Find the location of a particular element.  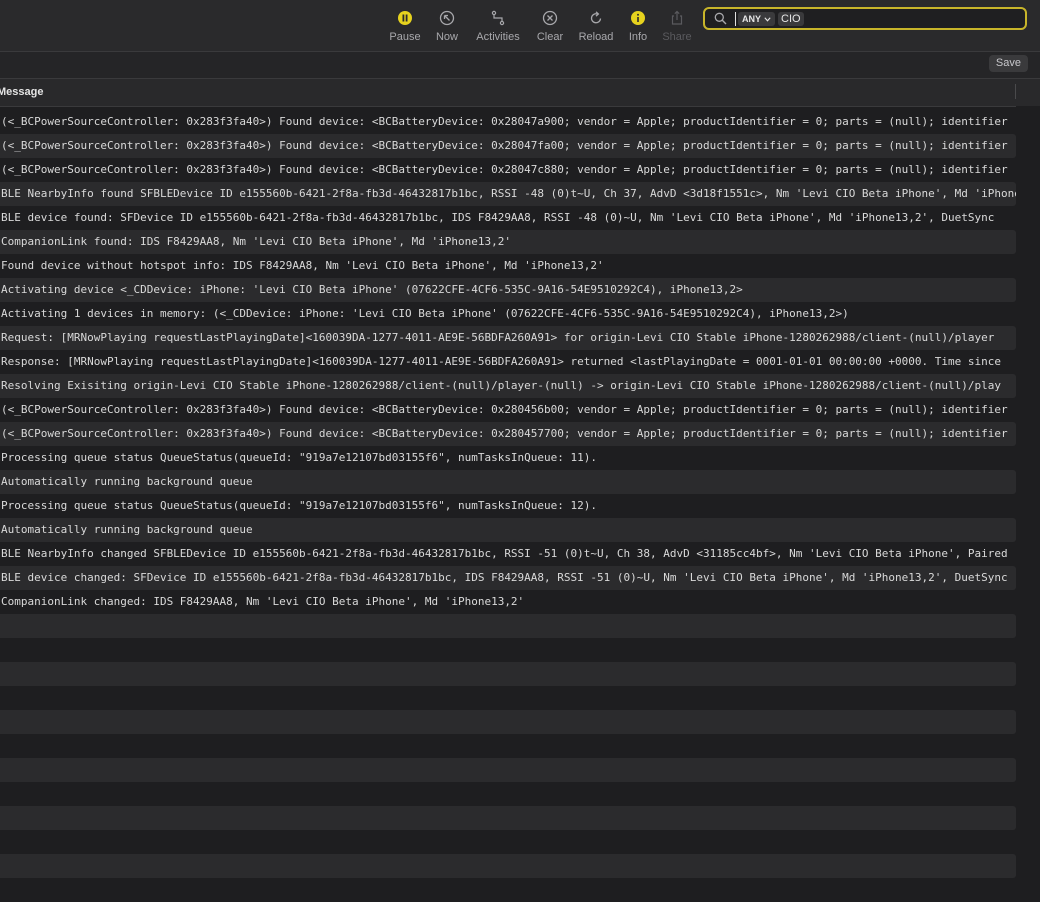

activities-icon is located at coordinates (498, 18).